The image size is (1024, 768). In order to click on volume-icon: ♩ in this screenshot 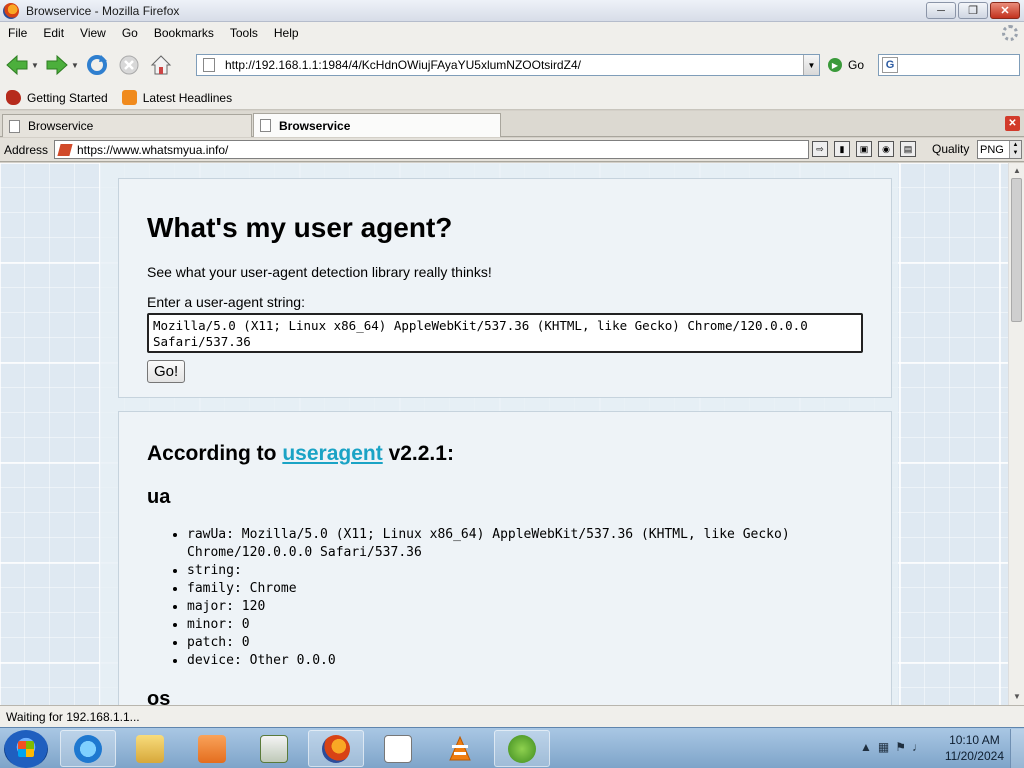, I will do `click(918, 747)`.